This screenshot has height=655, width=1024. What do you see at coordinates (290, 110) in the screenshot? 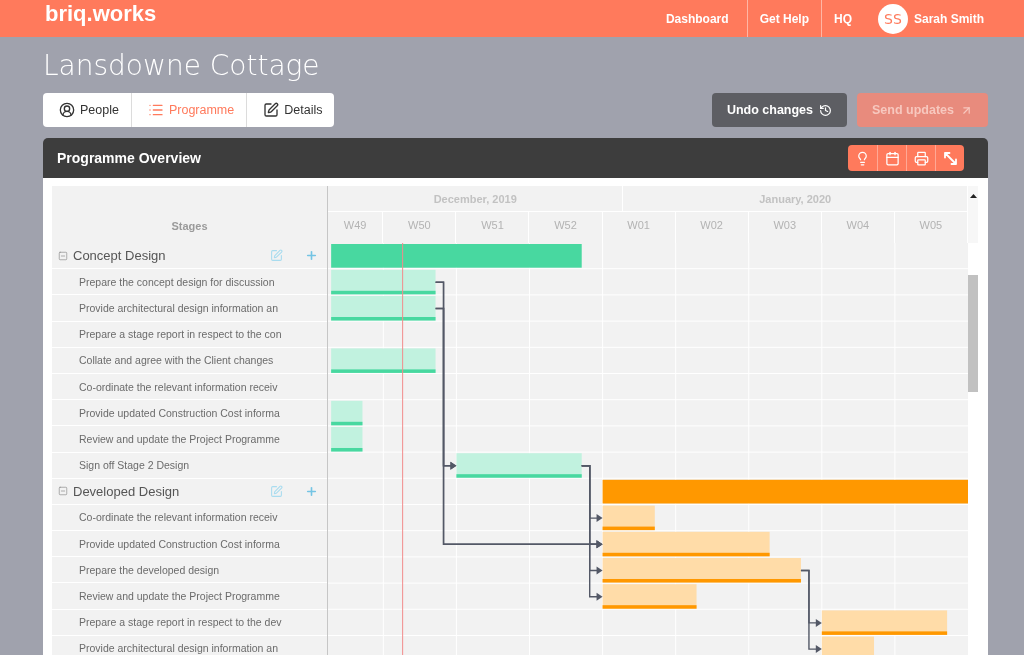
I see `tab: Details` at bounding box center [290, 110].